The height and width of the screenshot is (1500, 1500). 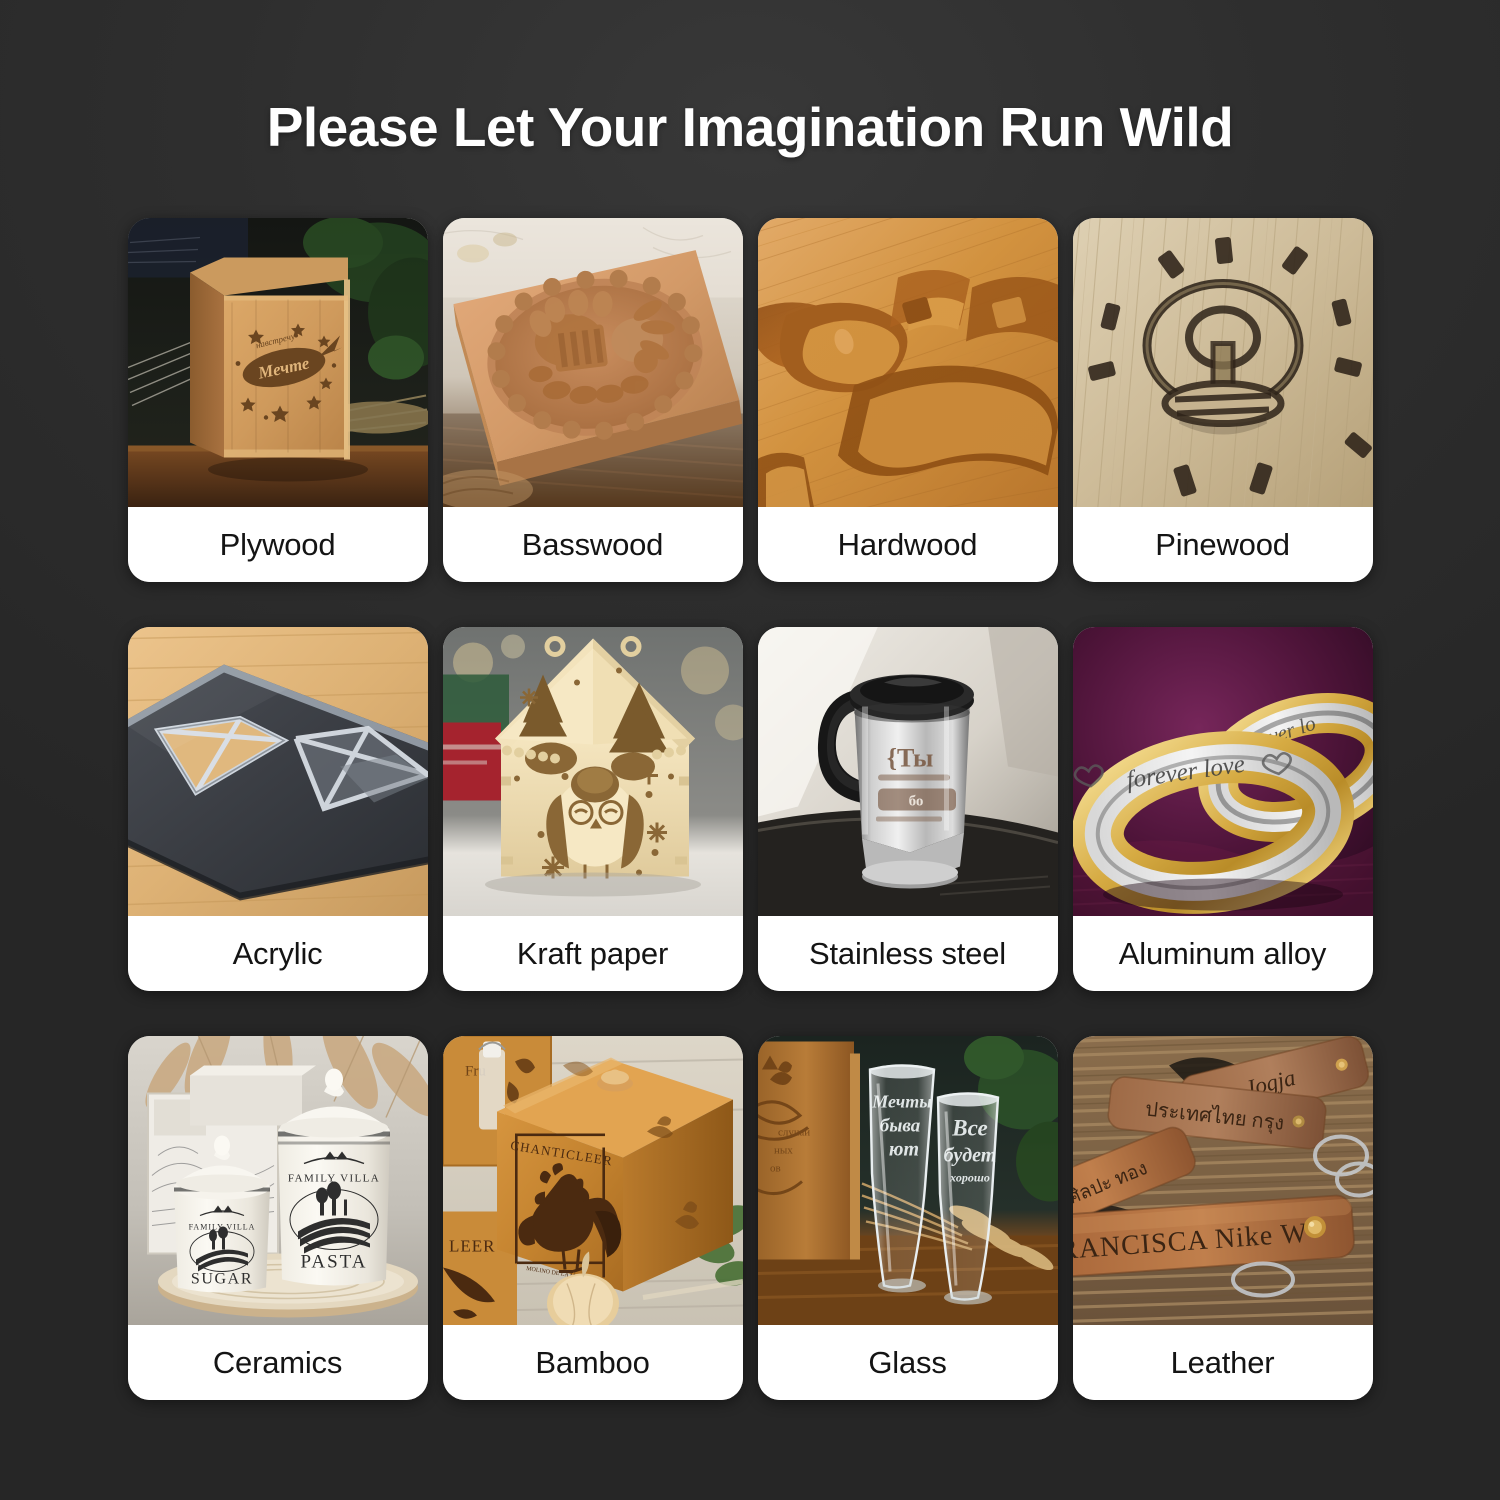 I want to click on pinewood-thumbnail, so click(x=1222, y=362).